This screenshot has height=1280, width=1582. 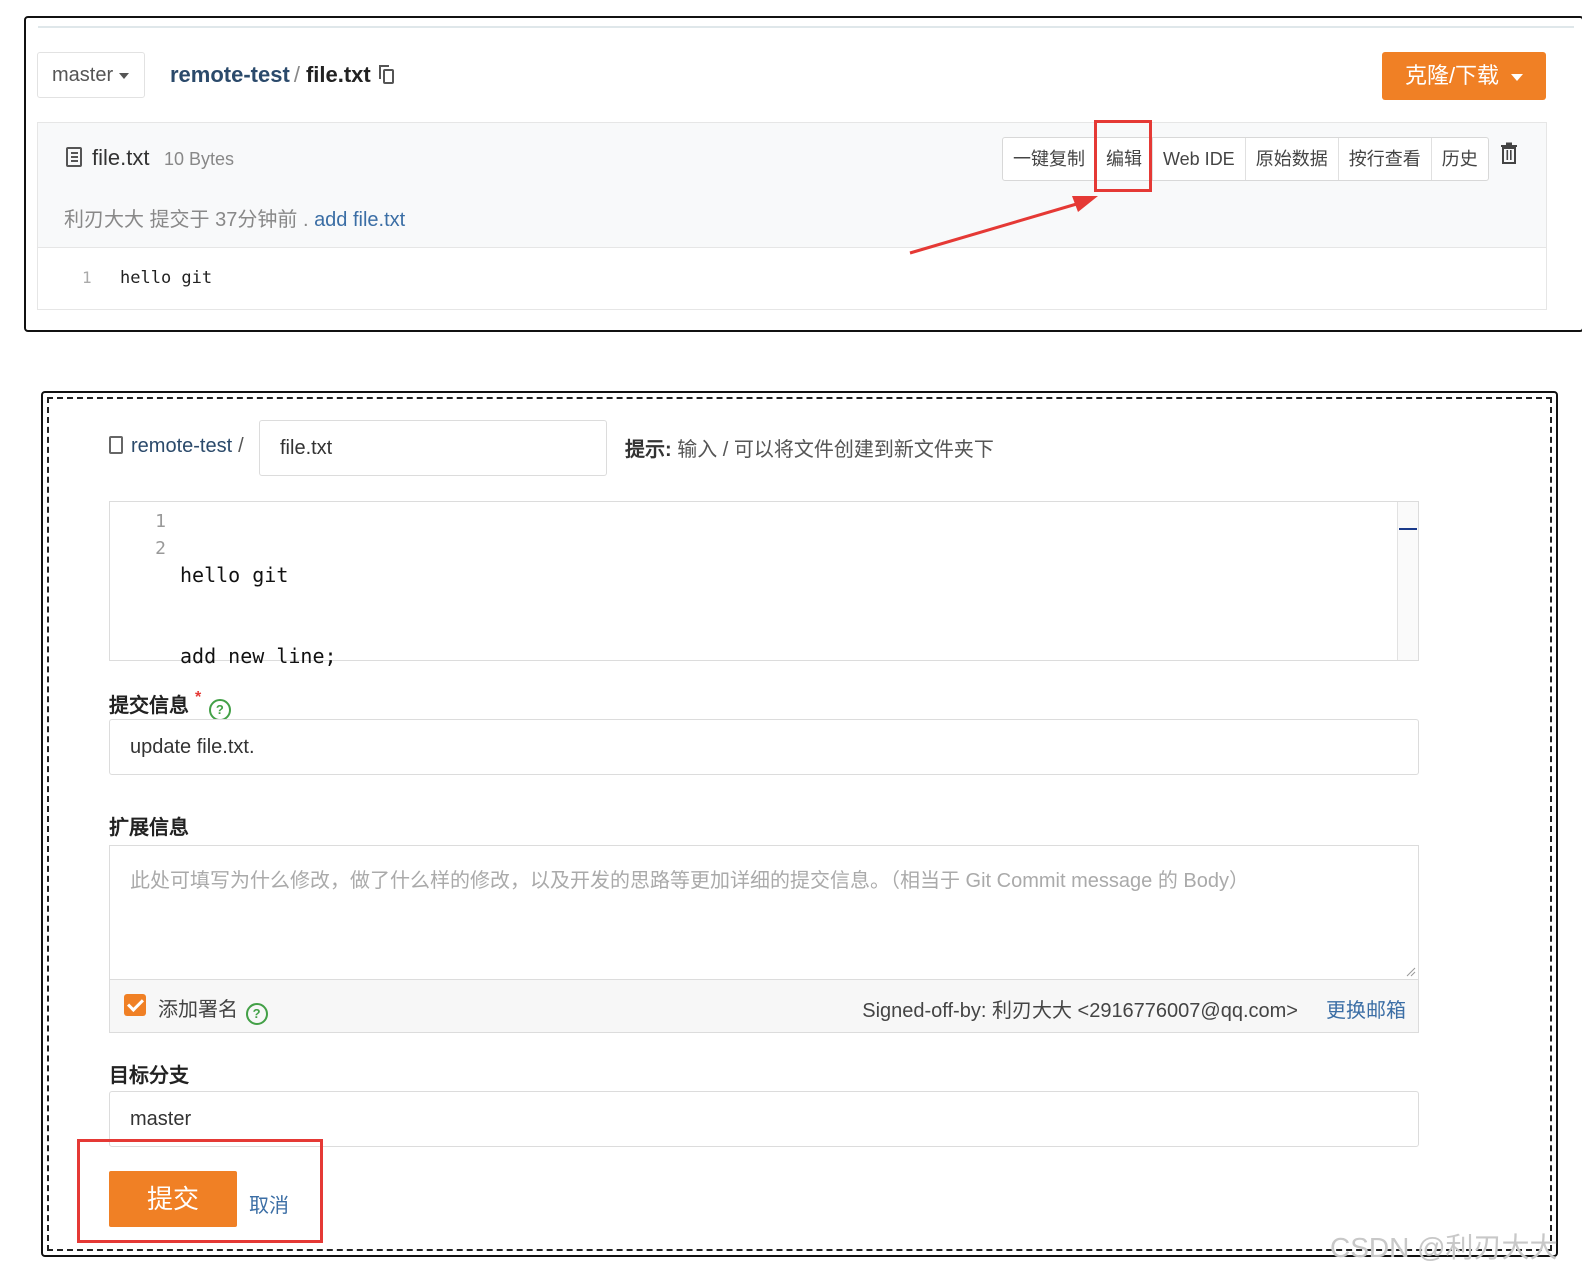 What do you see at coordinates (1444, 1247) in the screenshot?
I see `watermark: CSDN @利刃大大` at bounding box center [1444, 1247].